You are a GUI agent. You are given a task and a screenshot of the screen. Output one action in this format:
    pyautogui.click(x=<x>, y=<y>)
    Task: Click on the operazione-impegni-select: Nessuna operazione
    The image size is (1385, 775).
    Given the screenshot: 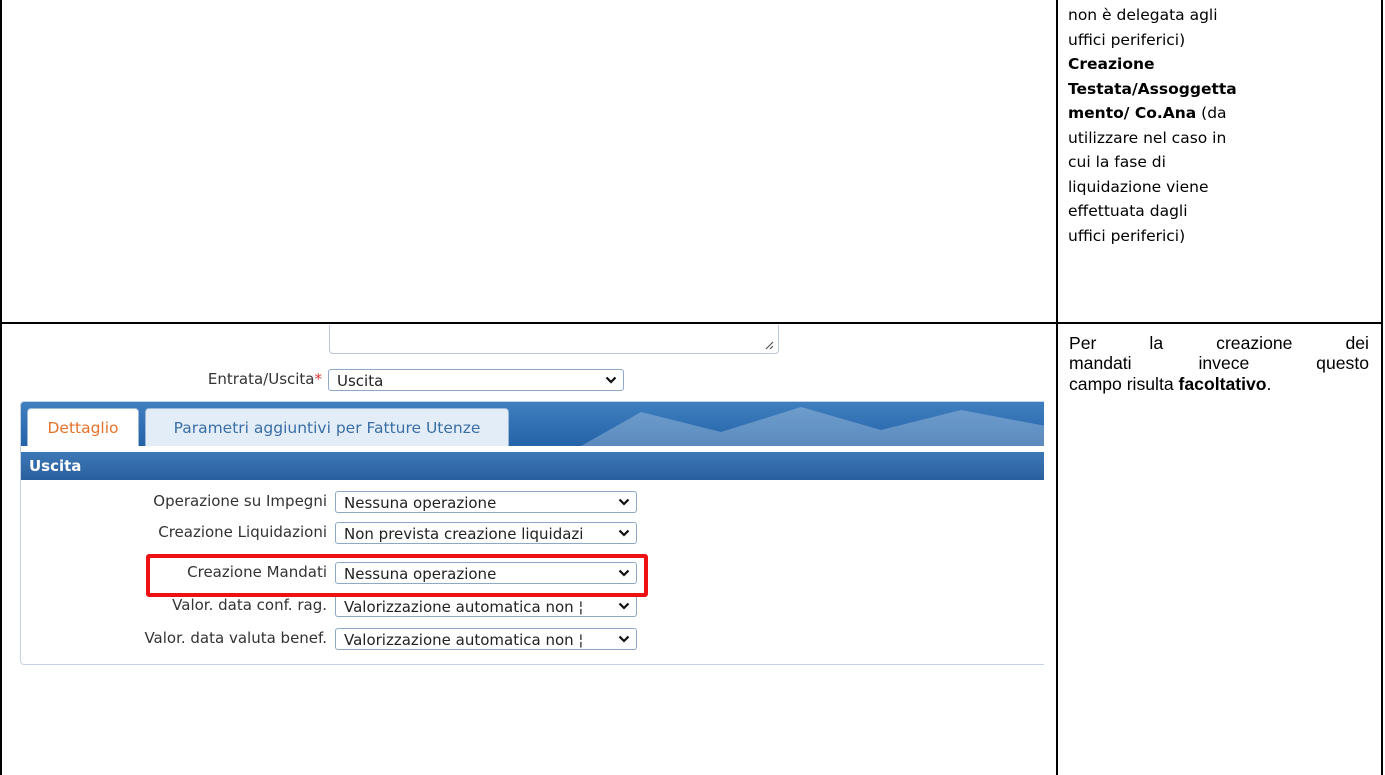 What is the action you would take?
    pyautogui.click(x=486, y=502)
    